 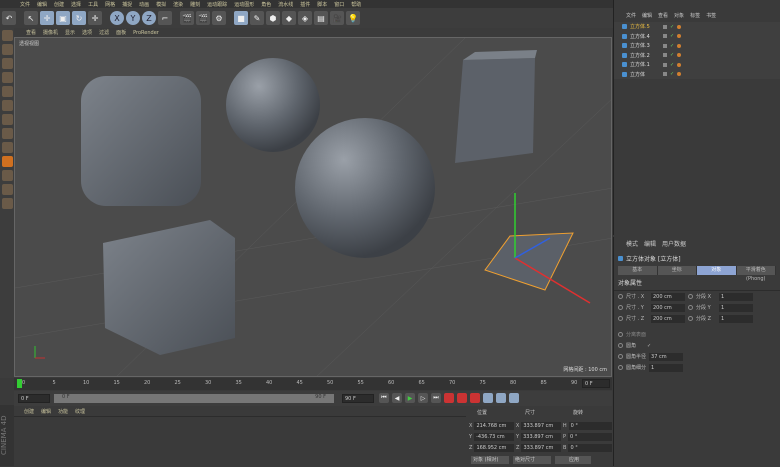 I want to click on object-list-item: 立方体.1 ✓, so click(x=697, y=65).